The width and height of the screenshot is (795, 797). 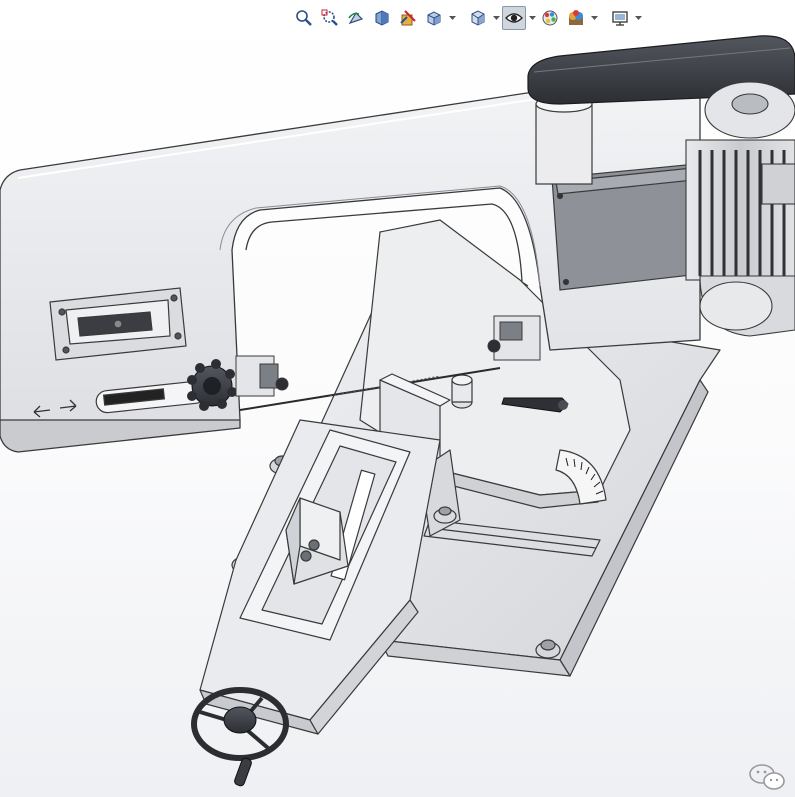 I want to click on dynamic-annotation-views-button, so click(x=408, y=18).